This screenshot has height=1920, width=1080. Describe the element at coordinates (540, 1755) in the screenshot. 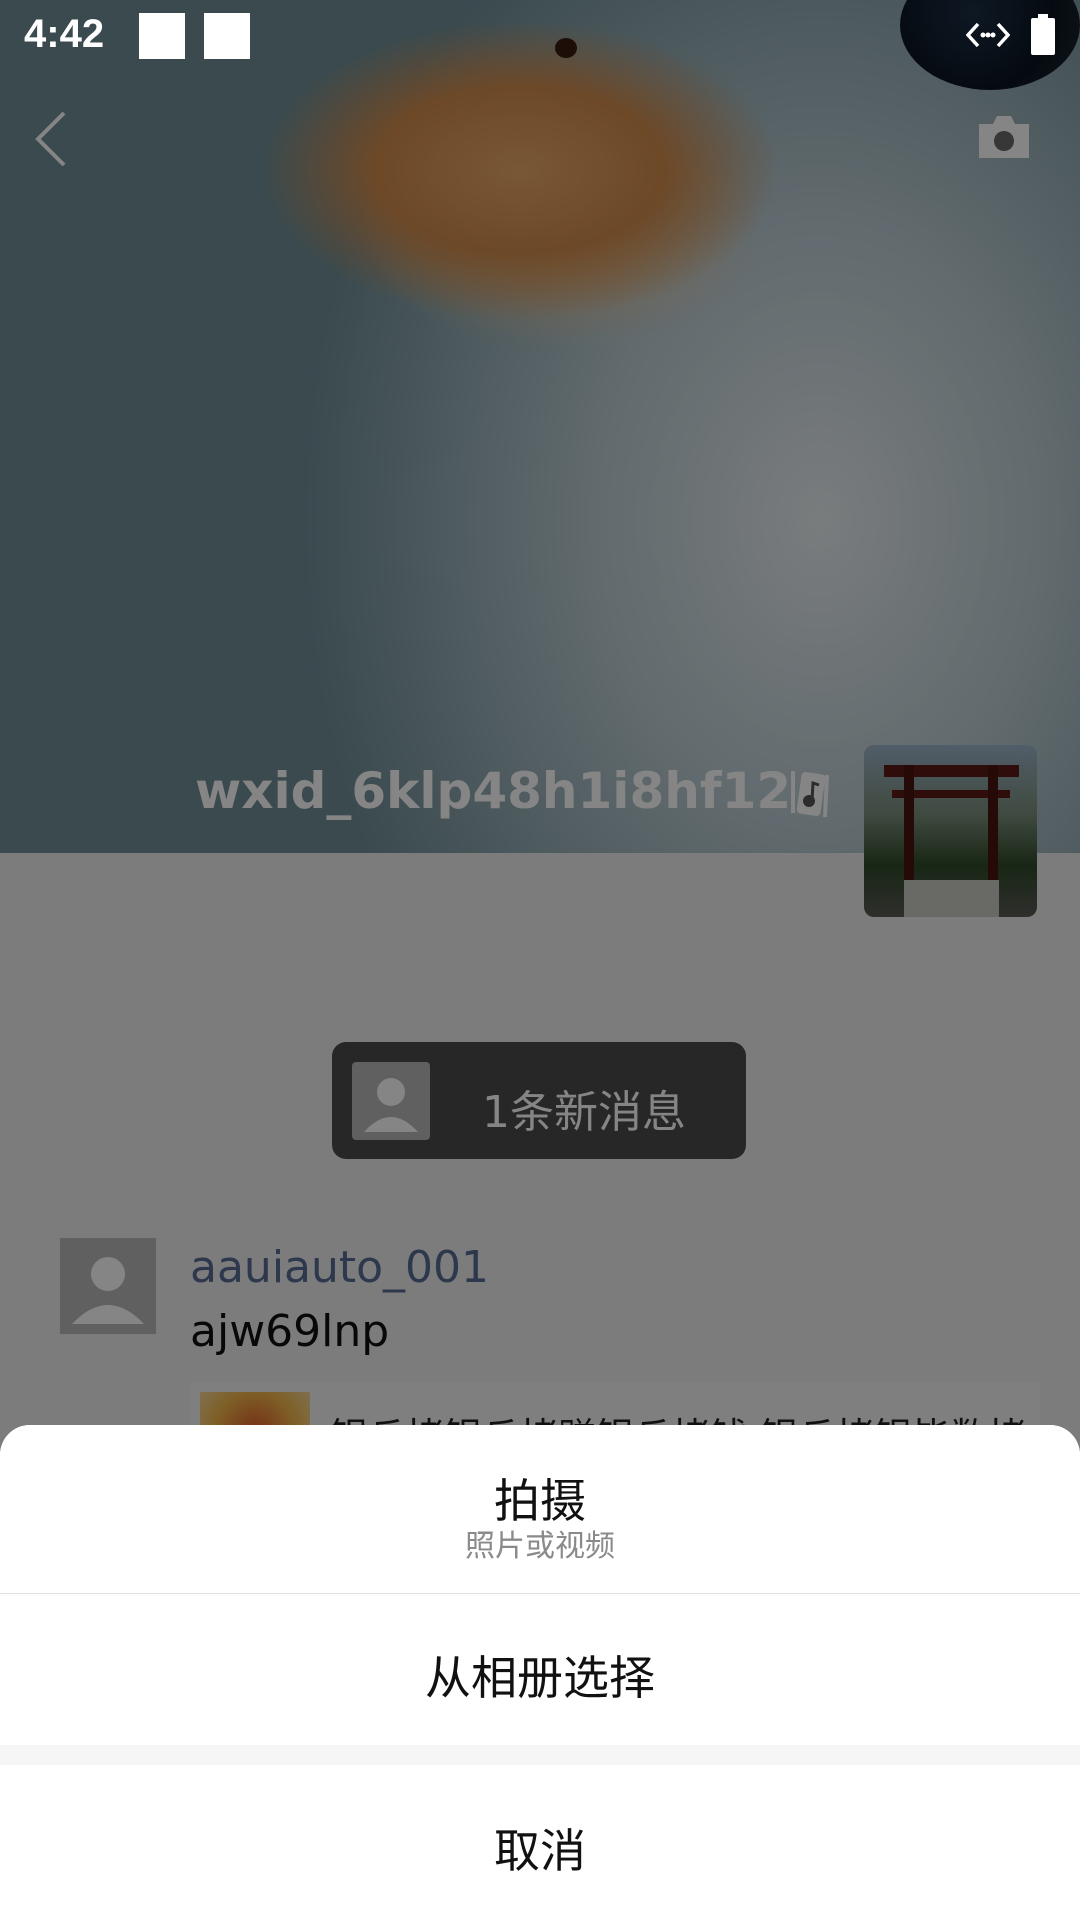

I see `sheet-divider` at that location.